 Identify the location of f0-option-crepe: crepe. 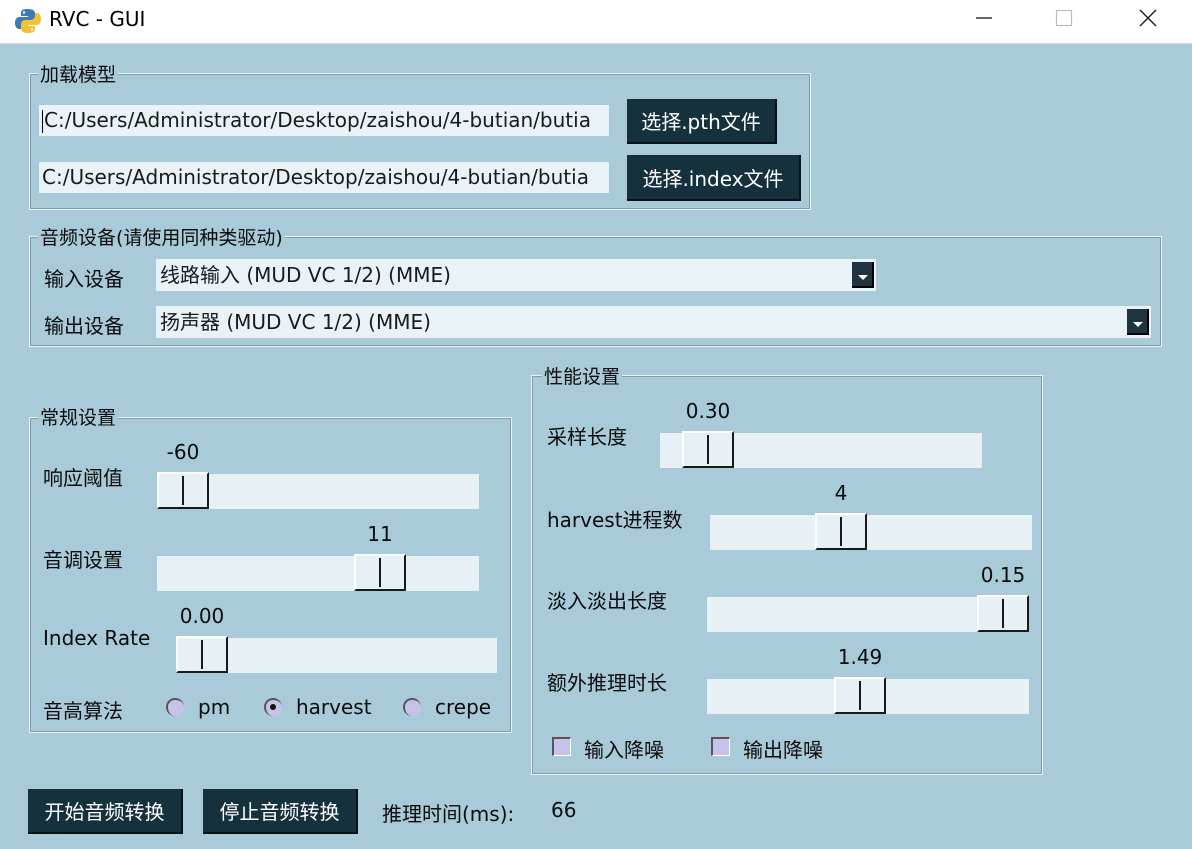
(463, 707).